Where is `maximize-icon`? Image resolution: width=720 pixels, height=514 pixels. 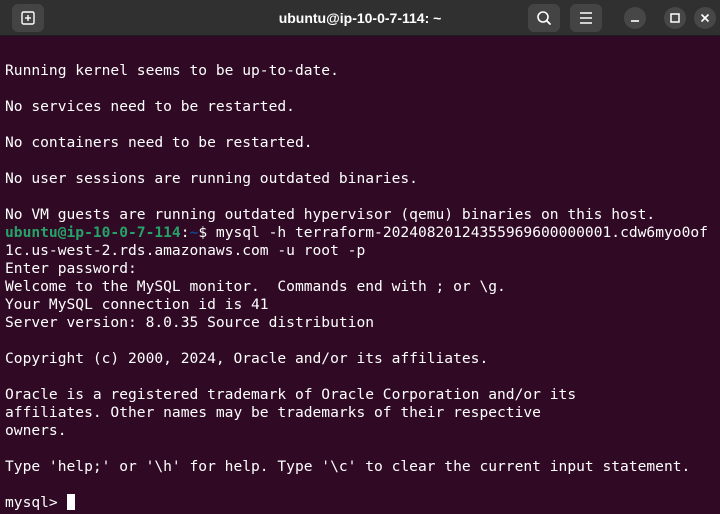
maximize-icon is located at coordinates (675, 18).